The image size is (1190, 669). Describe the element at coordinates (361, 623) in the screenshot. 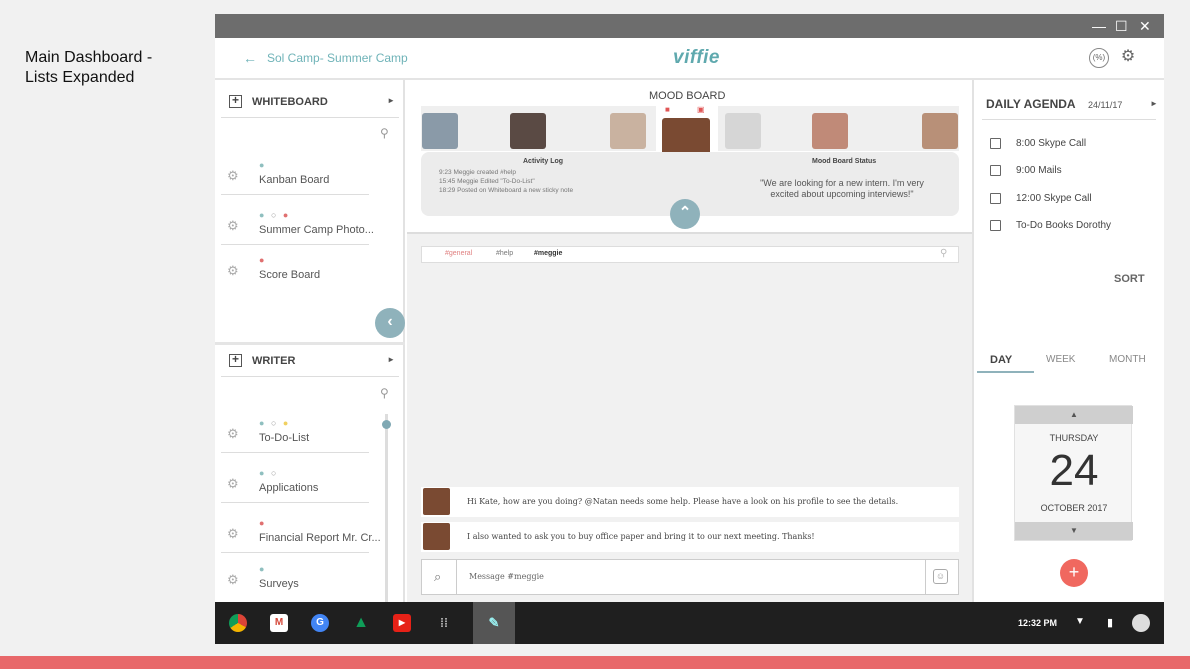

I see `drive-icon: ▲` at that location.